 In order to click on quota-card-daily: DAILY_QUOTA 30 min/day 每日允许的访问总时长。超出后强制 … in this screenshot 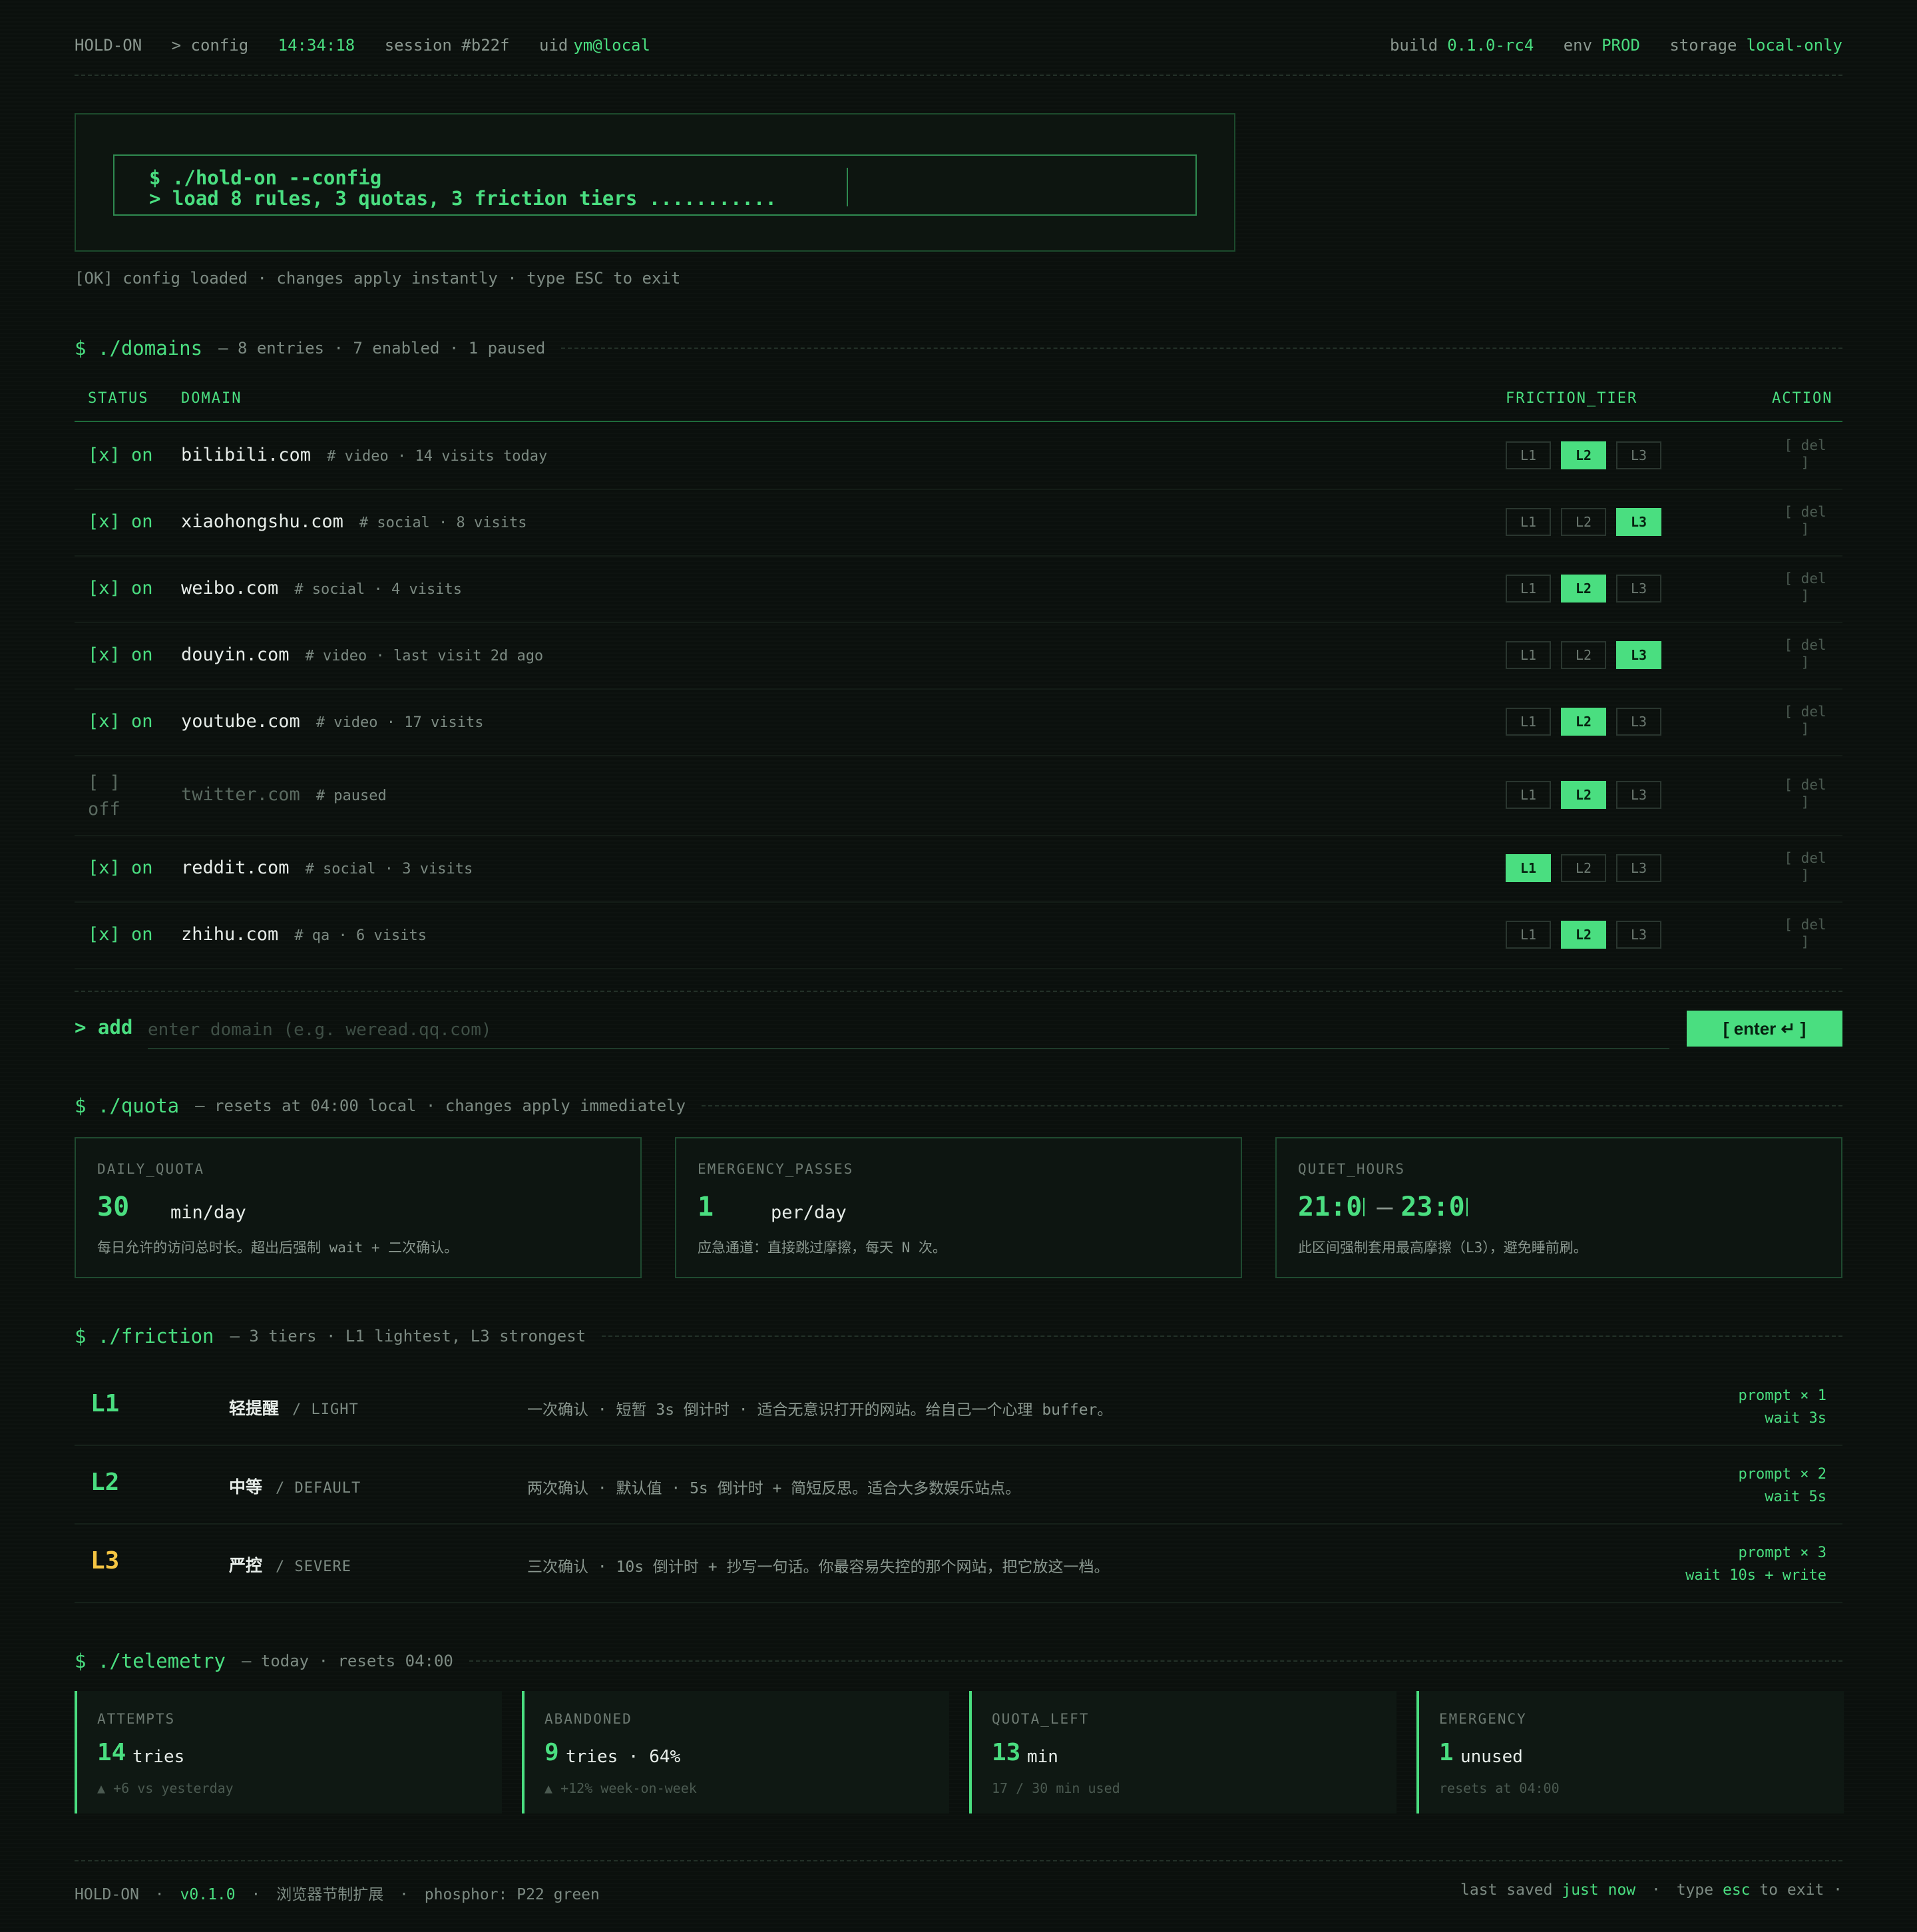, I will do `click(358, 1207)`.